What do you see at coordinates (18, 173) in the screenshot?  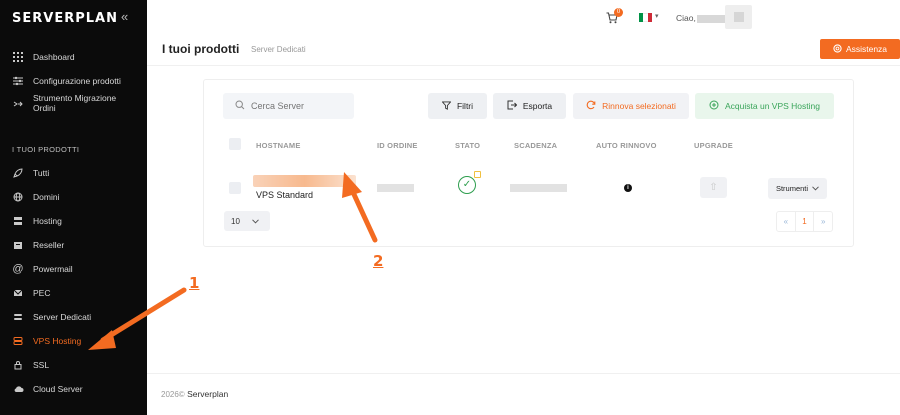 I see `rocket-icon` at bounding box center [18, 173].